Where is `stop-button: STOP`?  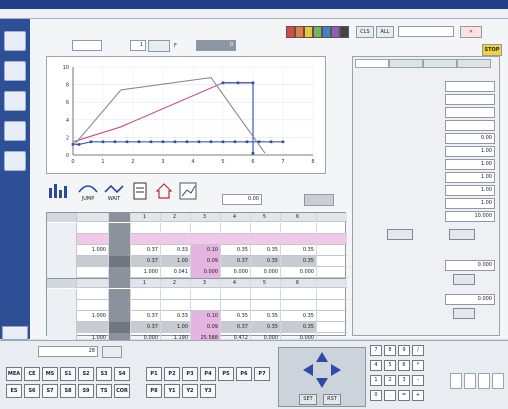
stop-button: STOP is located at coordinates (492, 50).